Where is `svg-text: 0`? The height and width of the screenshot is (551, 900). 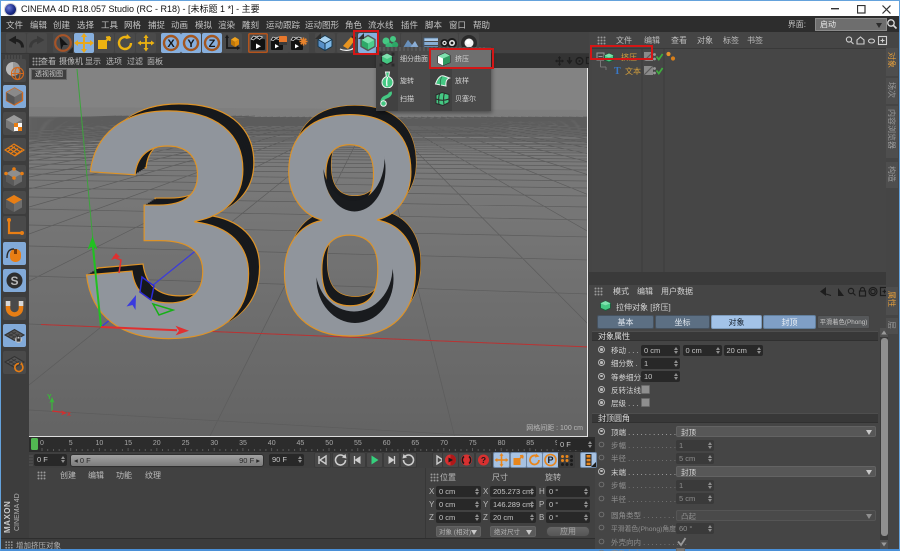
svg-text: 0 is located at coordinates (42, 443).